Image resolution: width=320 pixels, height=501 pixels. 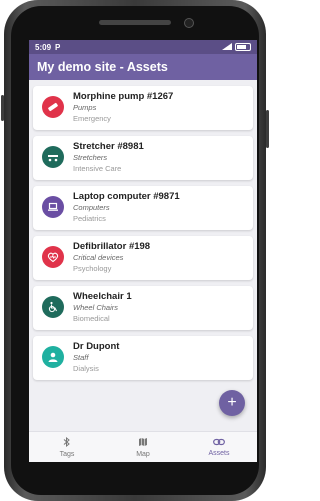 I want to click on pump-icon, so click(x=53, y=107).